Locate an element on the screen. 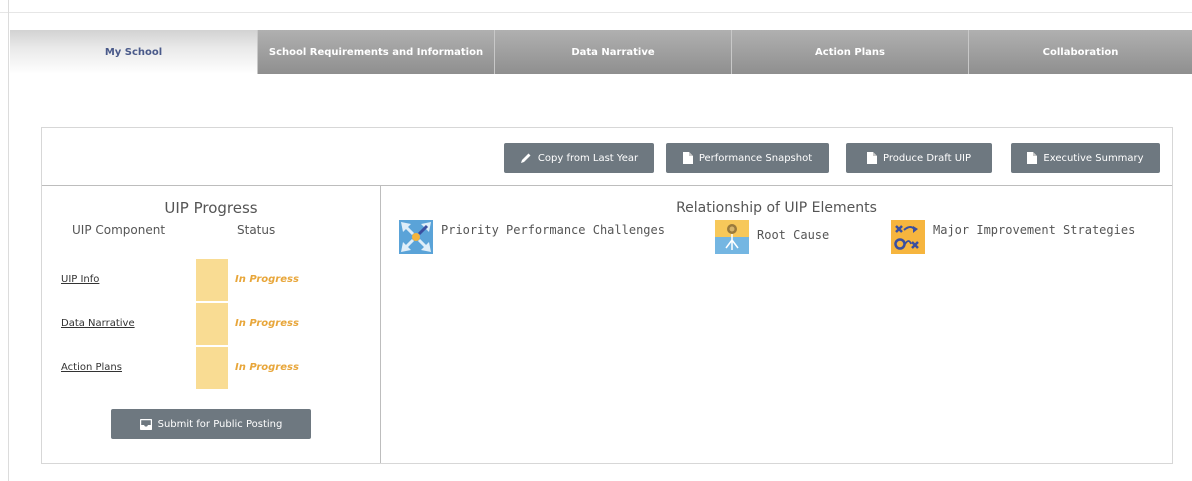 This screenshot has height=481, width=1192. priority-performance-challenges-label: Priority Performance Challenges is located at coordinates (553, 230).